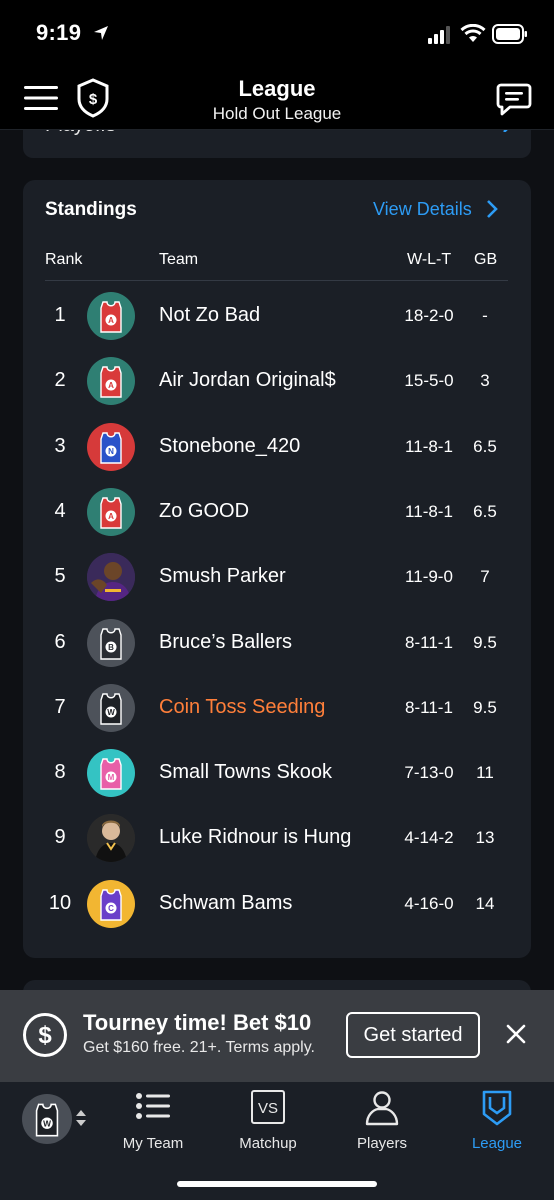 The width and height of the screenshot is (554, 1200). I want to click on team-avatar: C, so click(111, 903).